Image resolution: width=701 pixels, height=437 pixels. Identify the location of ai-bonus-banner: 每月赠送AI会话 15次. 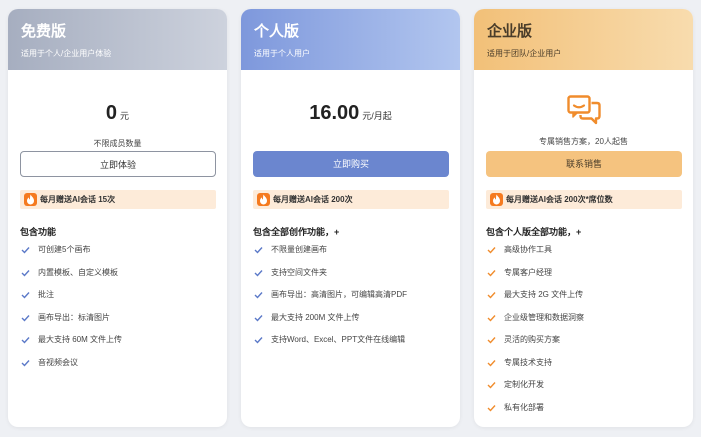
(118, 199).